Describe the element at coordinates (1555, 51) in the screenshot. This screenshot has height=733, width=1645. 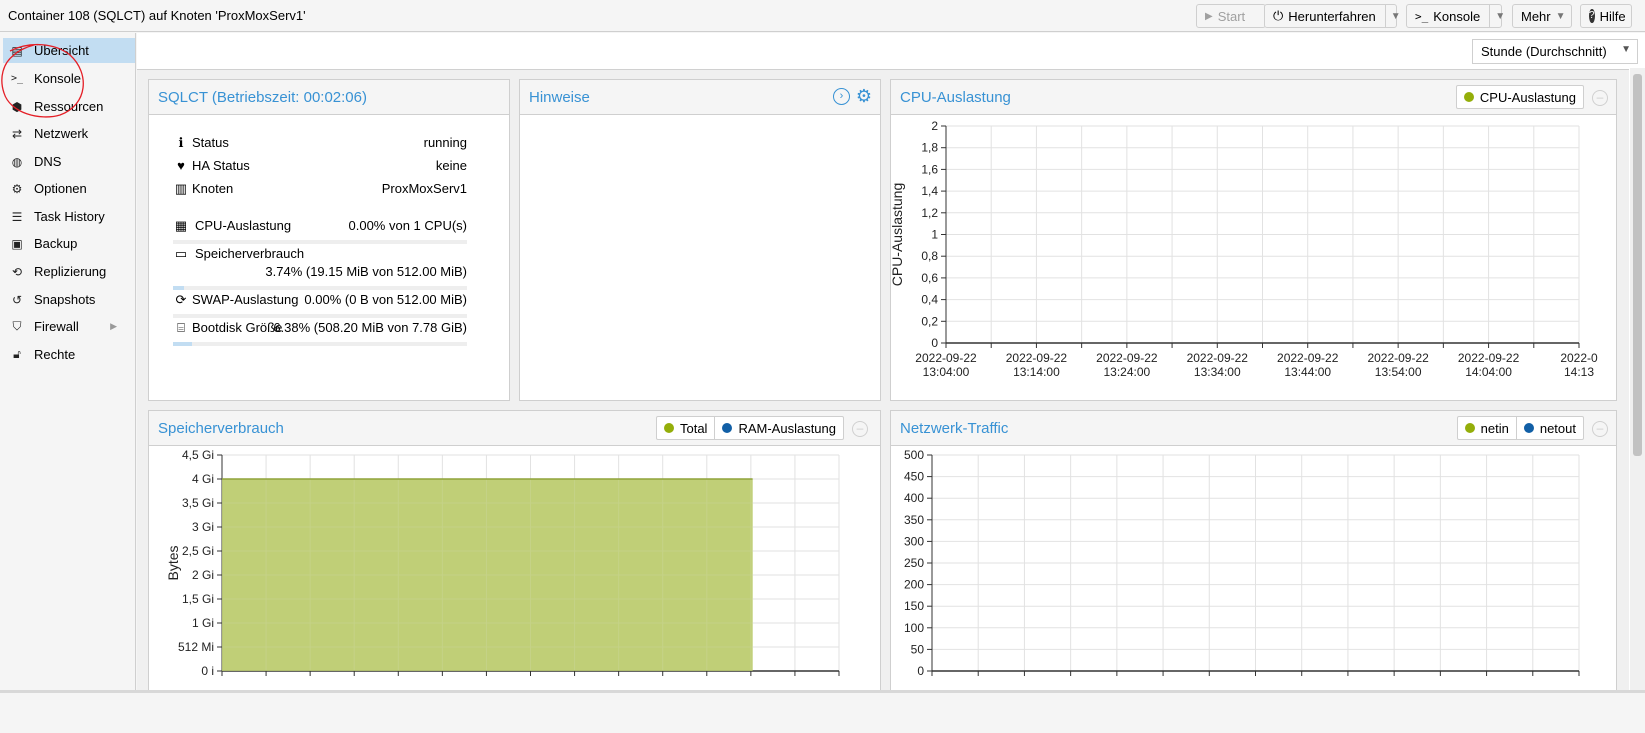
I see `timeframe-select: Stunde (Durchschnitt) ▼` at that location.